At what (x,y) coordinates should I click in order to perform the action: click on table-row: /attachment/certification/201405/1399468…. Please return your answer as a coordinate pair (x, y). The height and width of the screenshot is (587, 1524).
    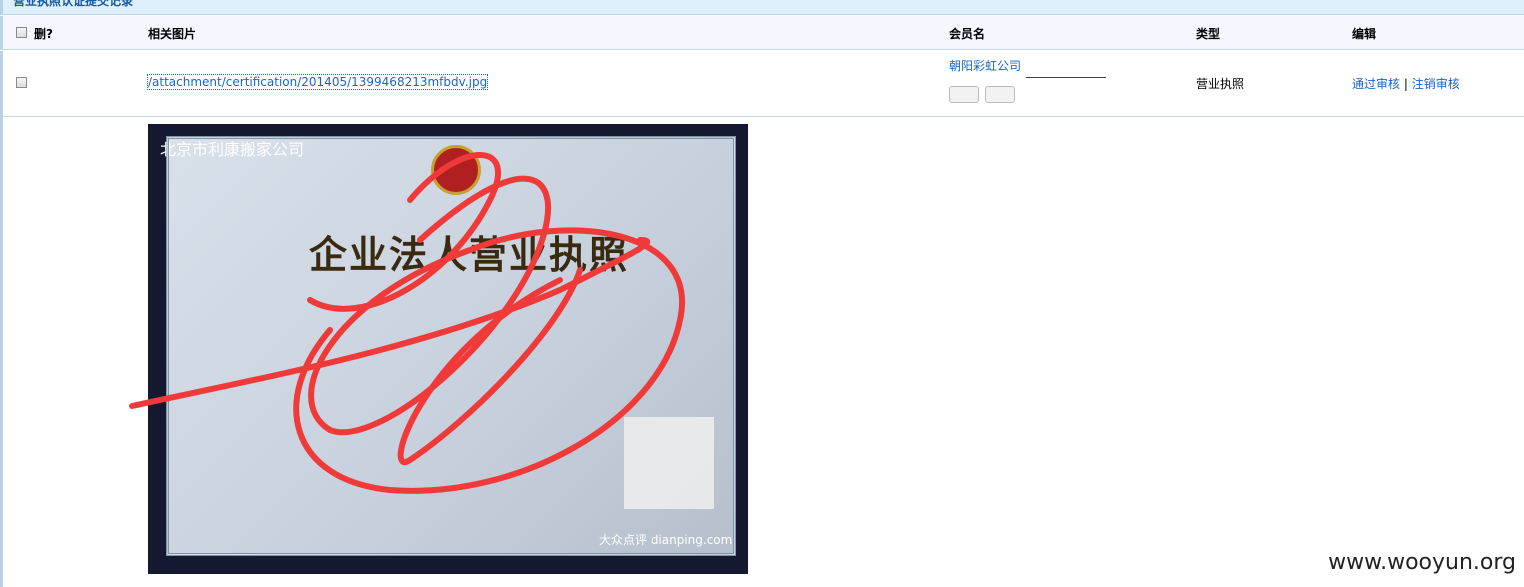
    Looking at the image, I should click on (762, 84).